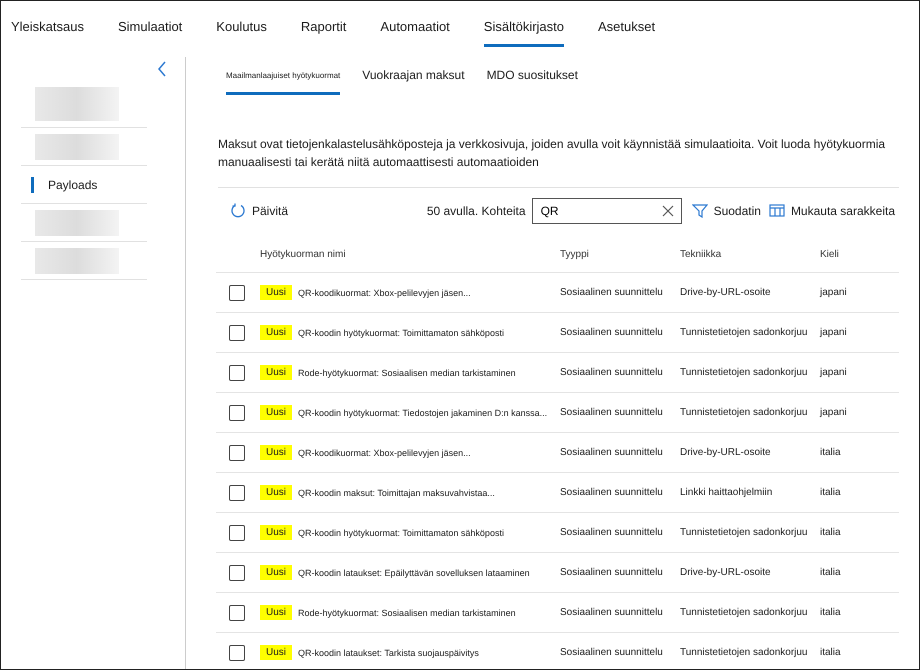 The image size is (920, 670). What do you see at coordinates (413, 81) in the screenshot?
I see `sub-tab: Vuokraajan maksut` at bounding box center [413, 81].